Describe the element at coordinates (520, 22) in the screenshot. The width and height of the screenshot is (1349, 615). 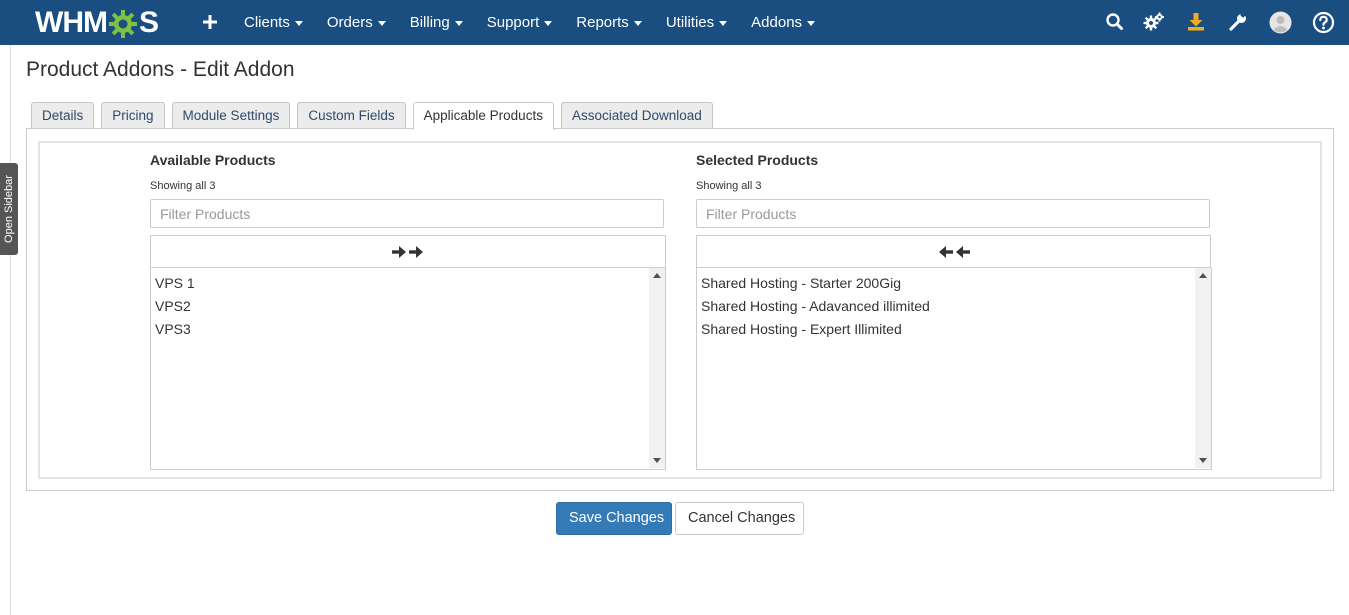
I see `nav-item-support: Support` at that location.